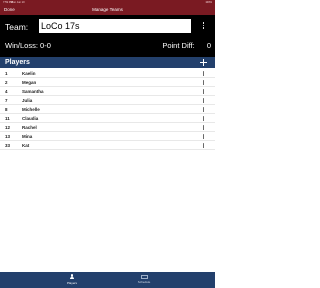  Describe the element at coordinates (27, 100) in the screenshot. I see `player-name: Julia` at that location.